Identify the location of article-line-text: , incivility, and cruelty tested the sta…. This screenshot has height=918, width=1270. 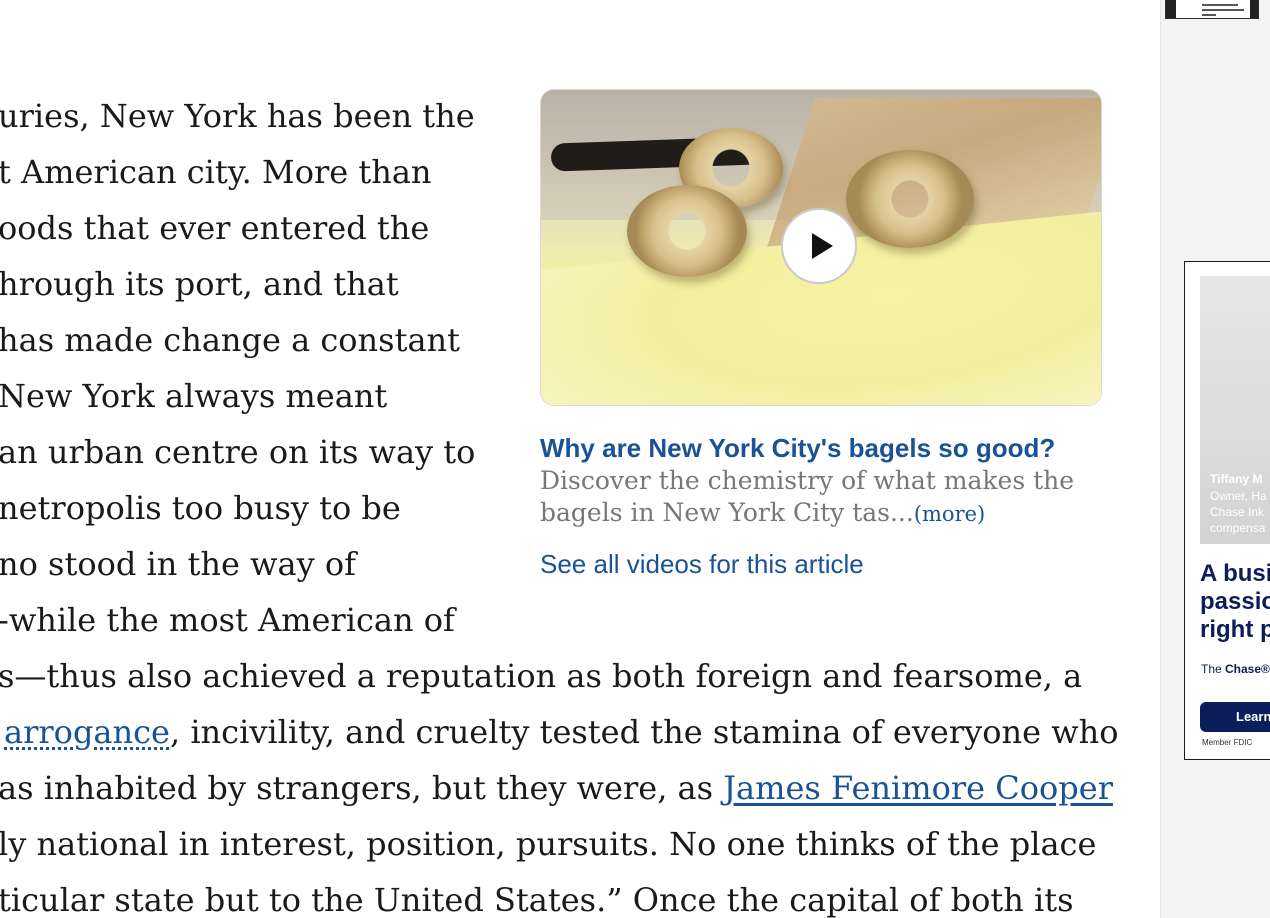
(644, 732).